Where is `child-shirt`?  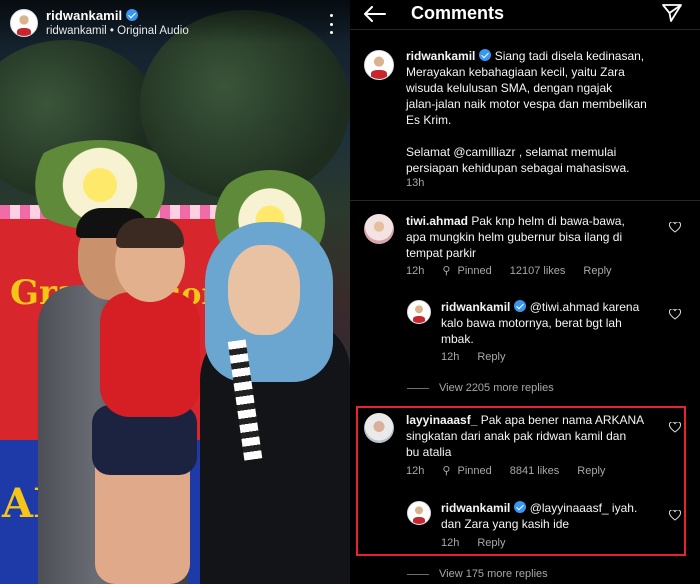
child-shirt is located at coordinates (150, 354).